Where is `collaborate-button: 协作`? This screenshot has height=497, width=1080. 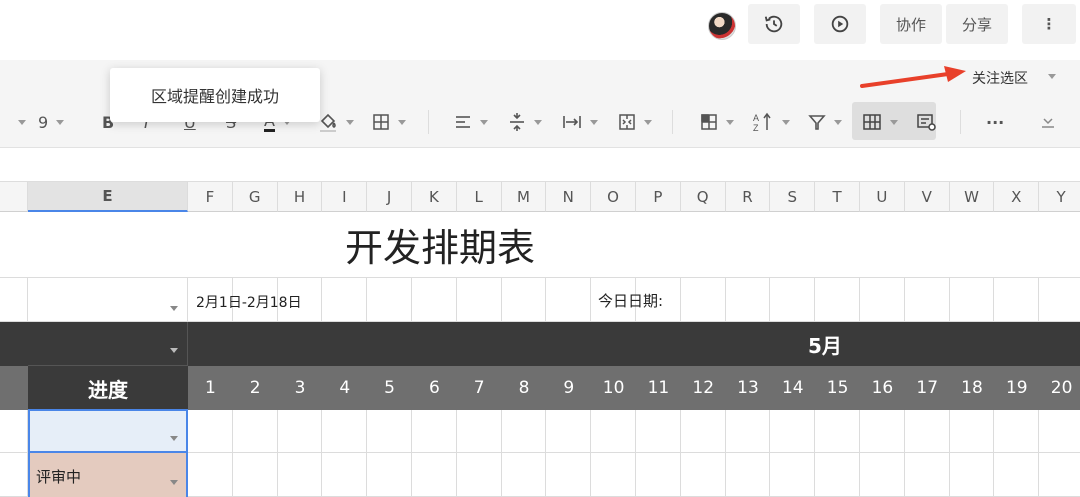
collaborate-button: 协作 is located at coordinates (911, 24).